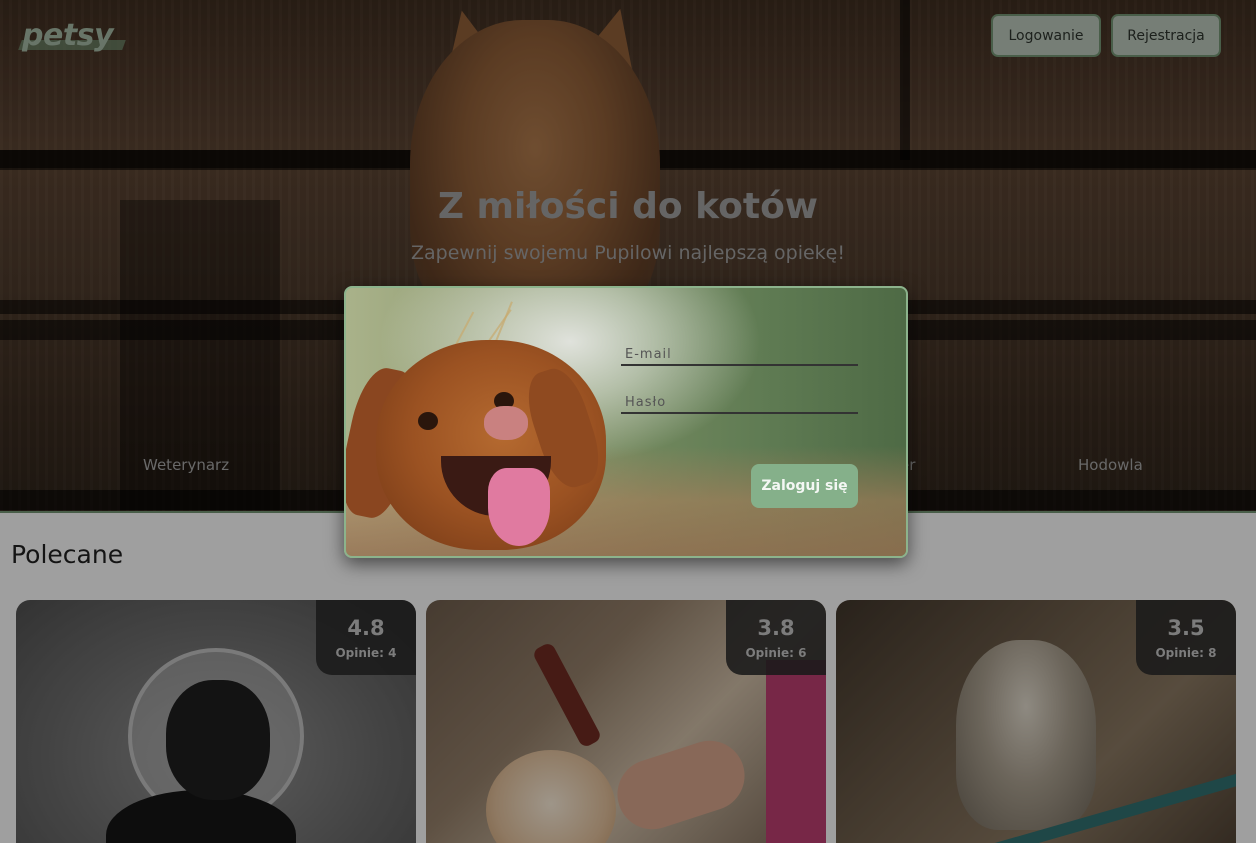 The width and height of the screenshot is (1256, 843). What do you see at coordinates (739, 353) in the screenshot?
I see `email-field` at bounding box center [739, 353].